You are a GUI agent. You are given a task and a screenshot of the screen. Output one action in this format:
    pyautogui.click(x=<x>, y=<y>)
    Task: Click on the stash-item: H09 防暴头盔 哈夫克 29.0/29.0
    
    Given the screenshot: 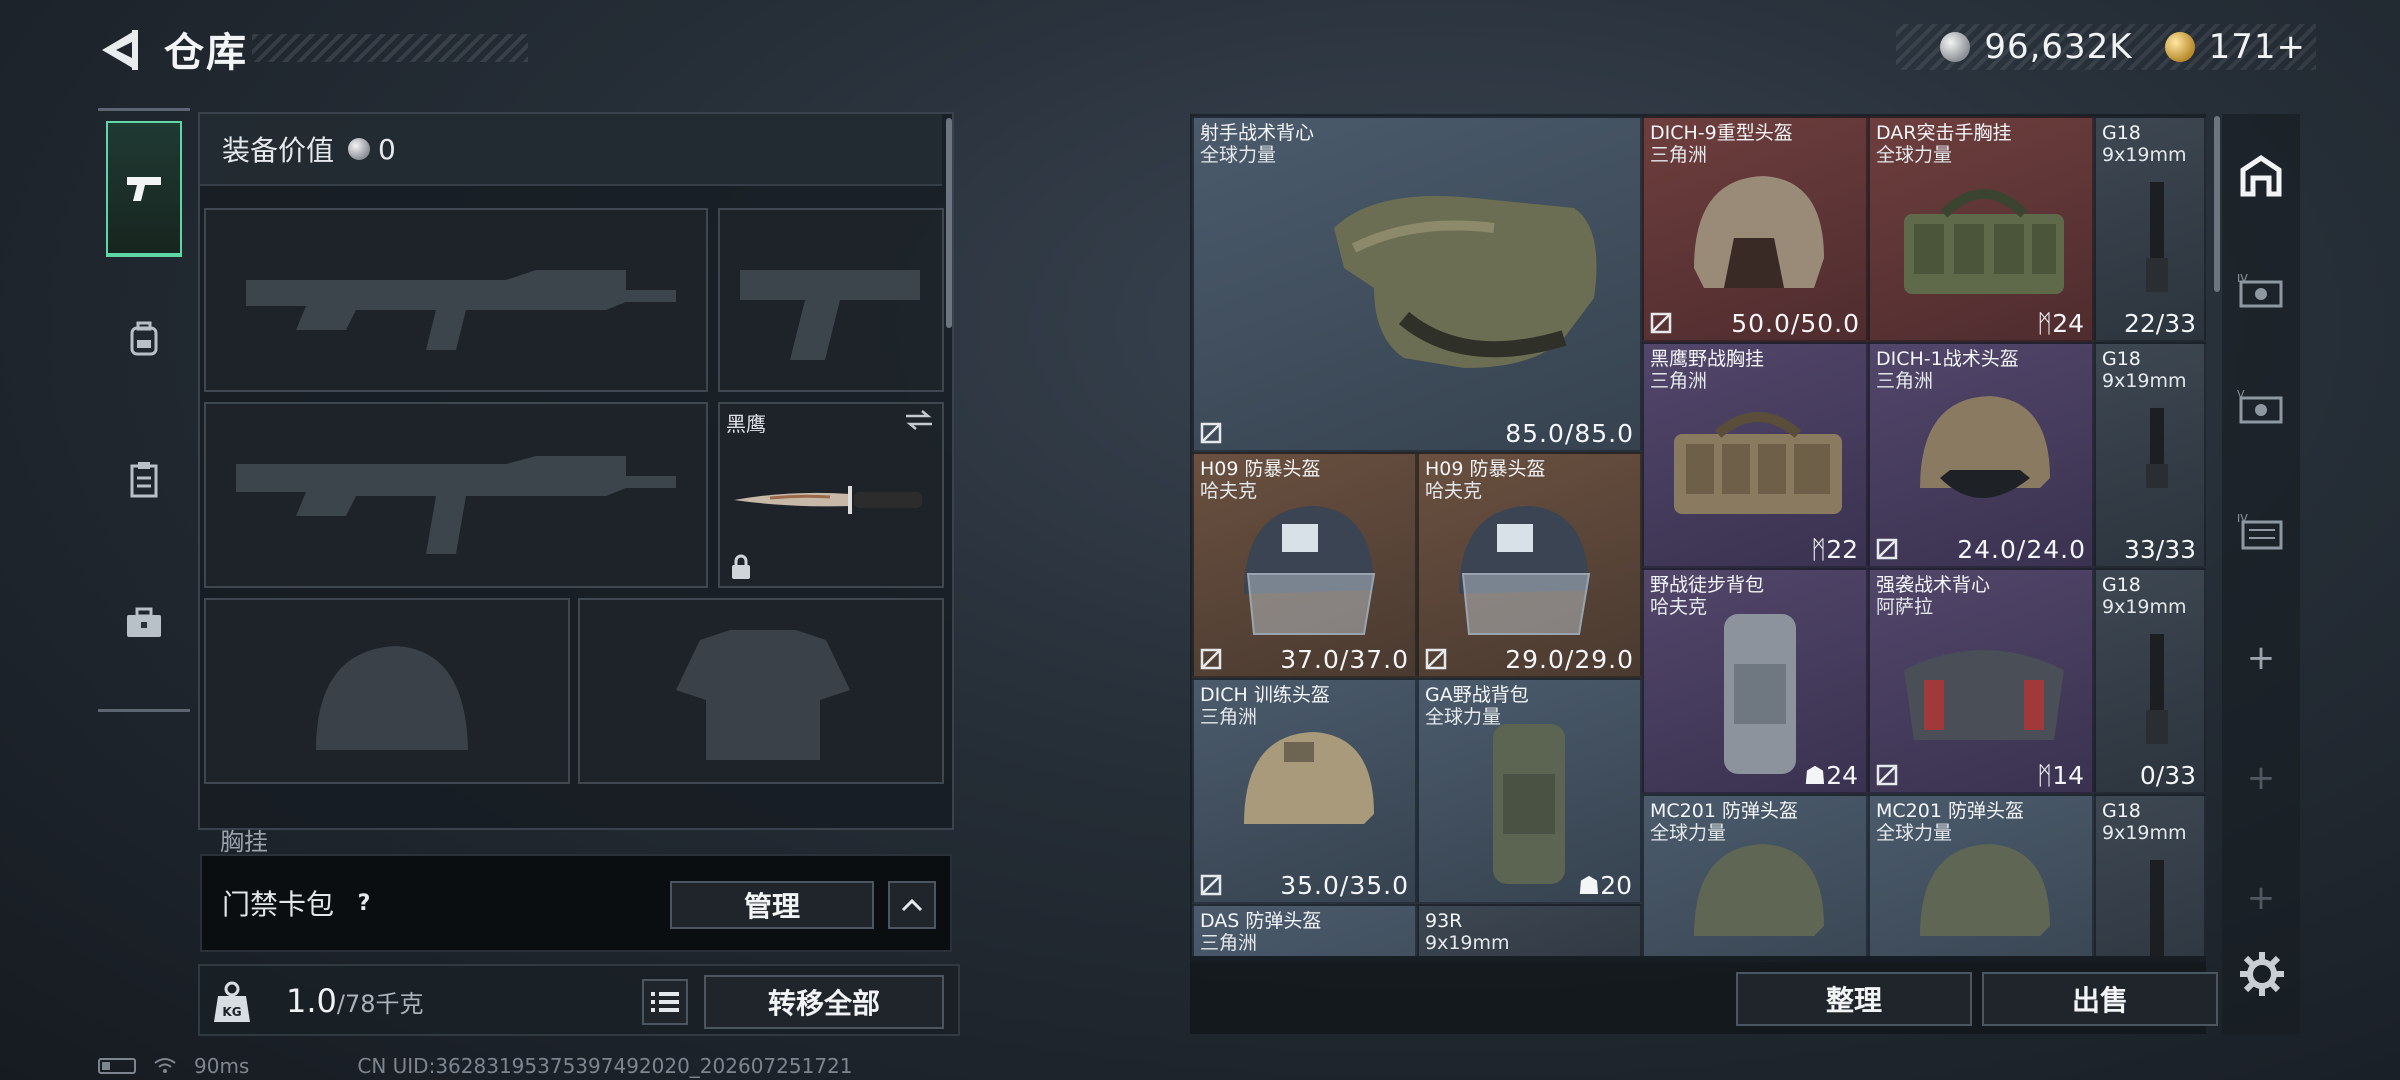 What is the action you would take?
    pyautogui.click(x=1529, y=565)
    